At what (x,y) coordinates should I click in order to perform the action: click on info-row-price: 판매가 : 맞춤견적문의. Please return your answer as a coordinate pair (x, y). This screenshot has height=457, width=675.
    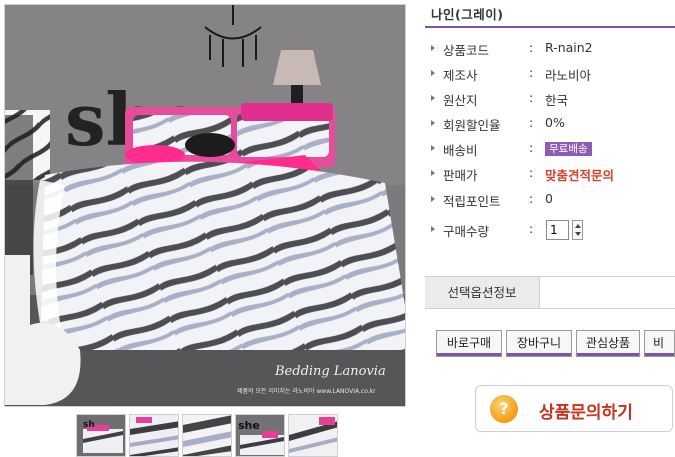
    Looking at the image, I should click on (553, 175).